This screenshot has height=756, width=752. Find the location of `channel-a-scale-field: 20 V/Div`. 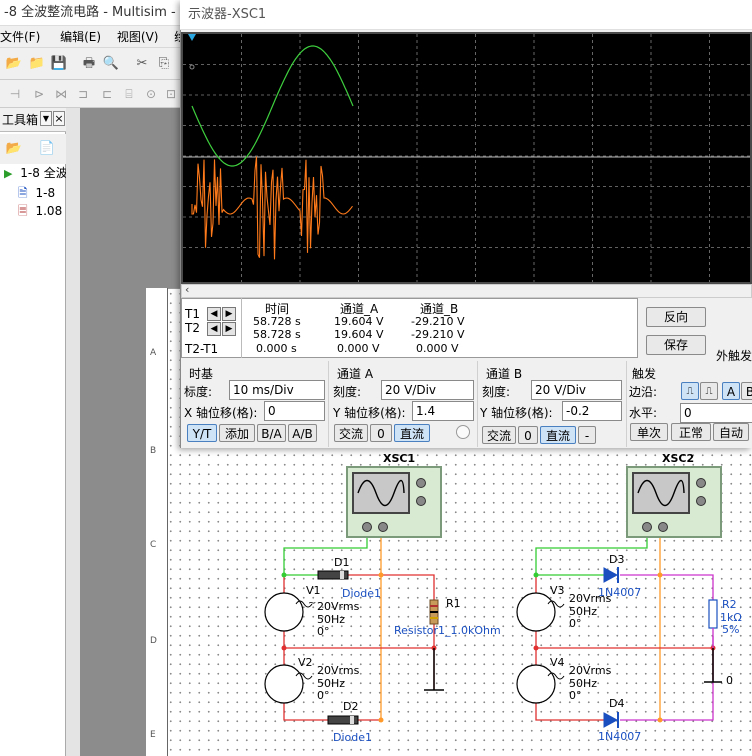

channel-a-scale-field: 20 V/Div is located at coordinates (427, 390).